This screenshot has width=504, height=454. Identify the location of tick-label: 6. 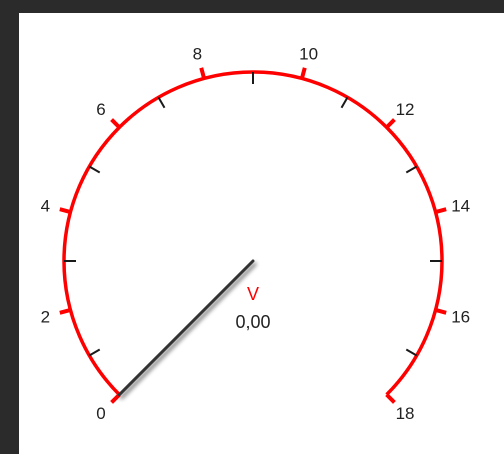
(100, 109).